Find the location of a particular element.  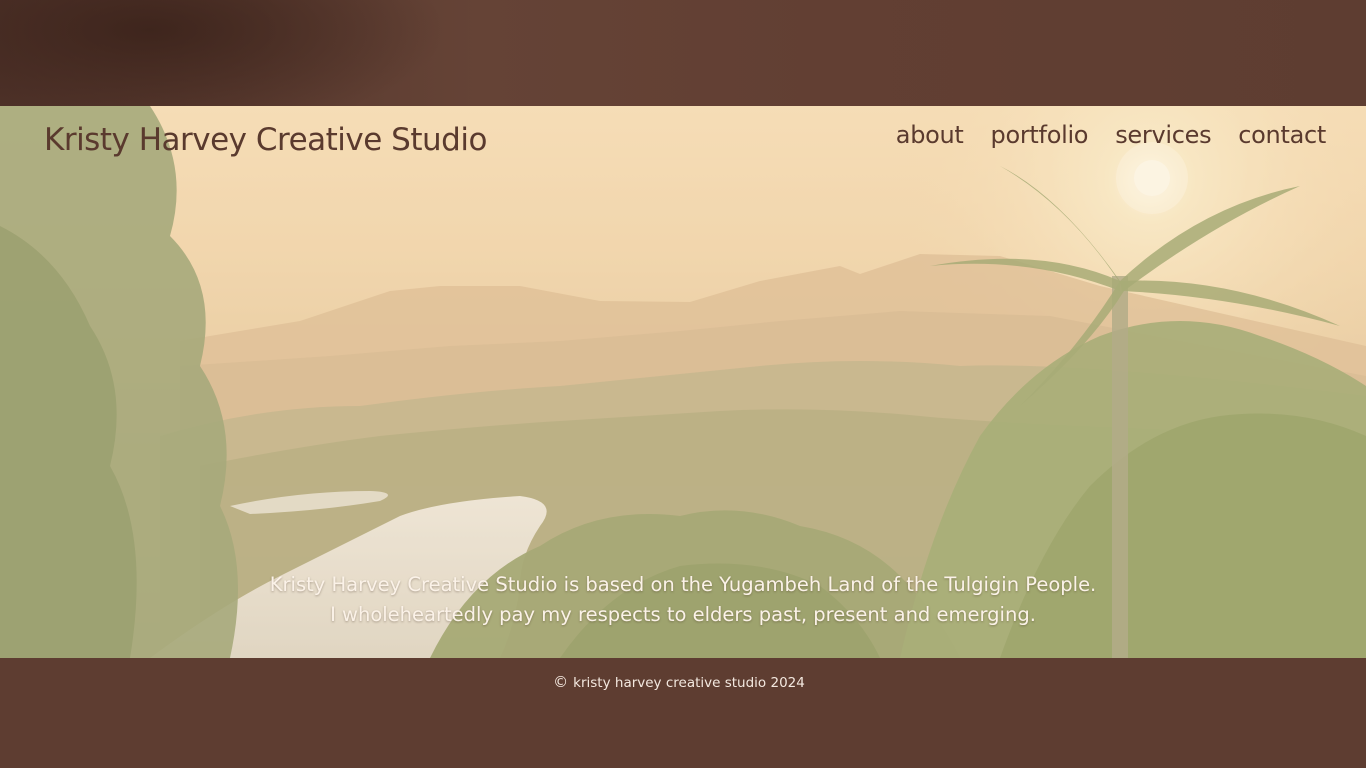

main-nav: about portfolio services contact is located at coordinates (1111, 135).